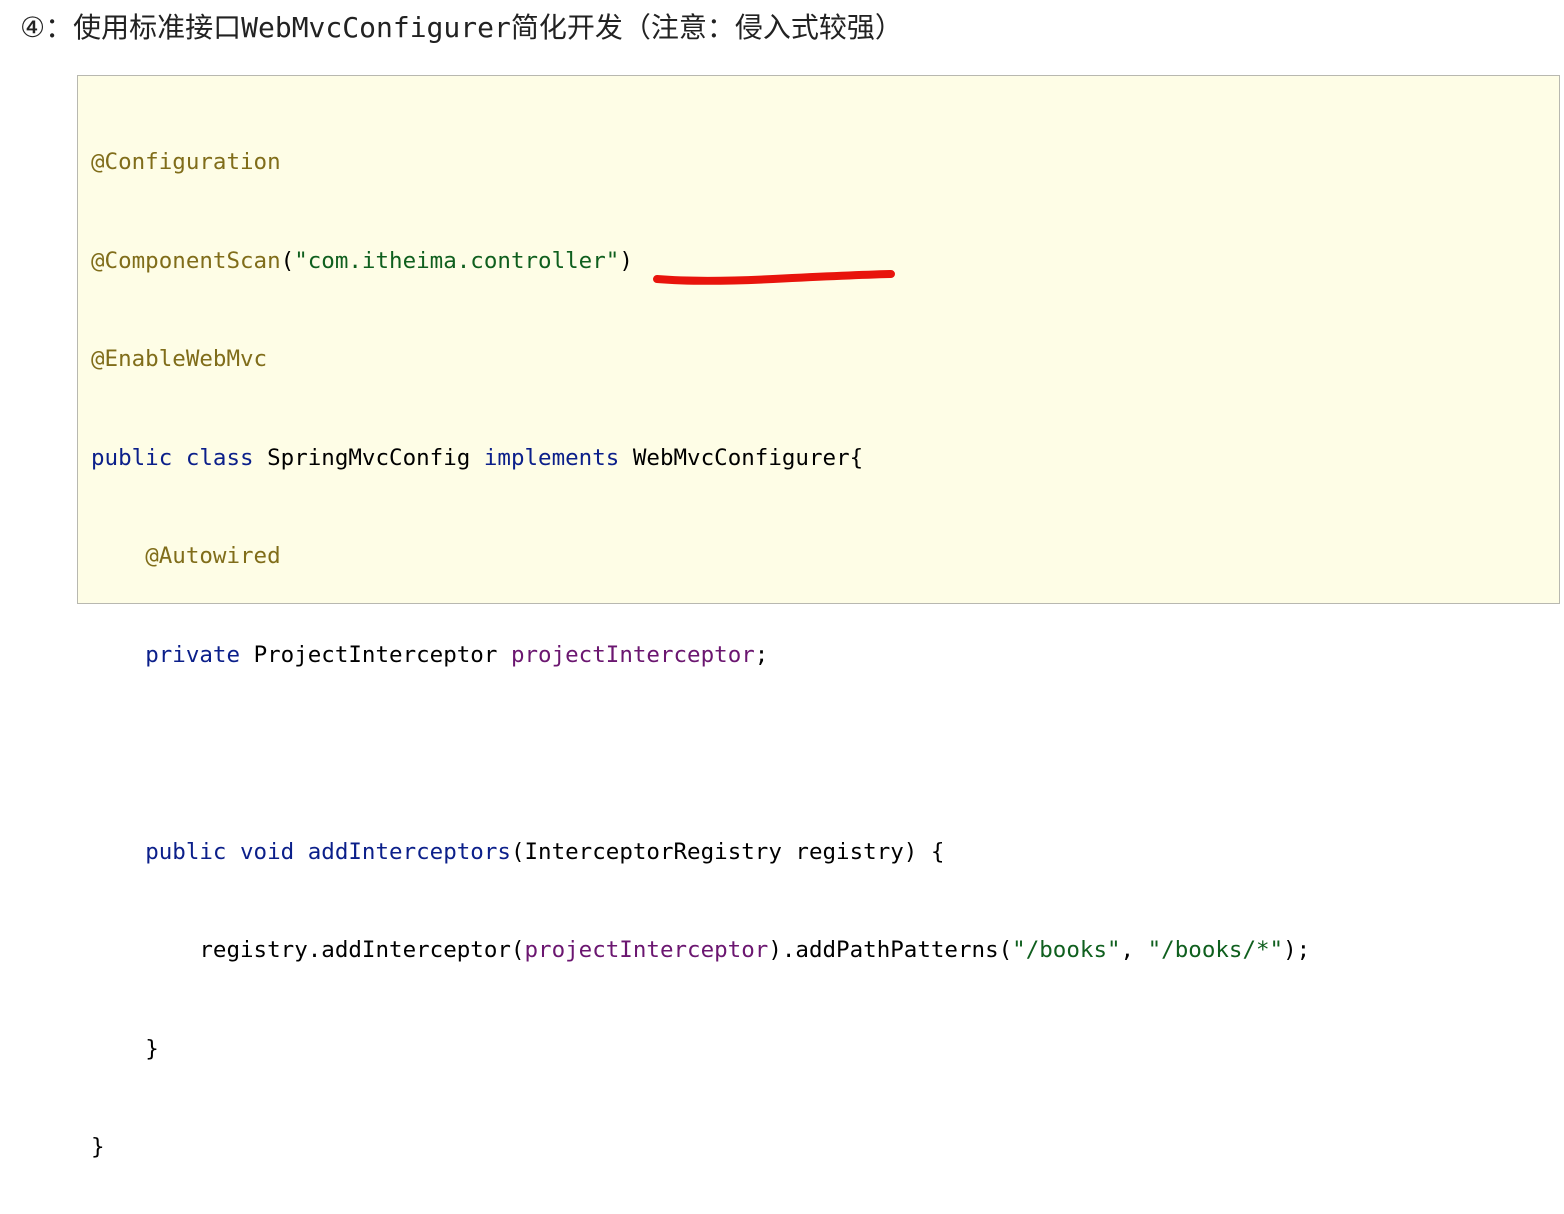  What do you see at coordinates (700, 162) in the screenshot?
I see `code-line: @Configuration` at bounding box center [700, 162].